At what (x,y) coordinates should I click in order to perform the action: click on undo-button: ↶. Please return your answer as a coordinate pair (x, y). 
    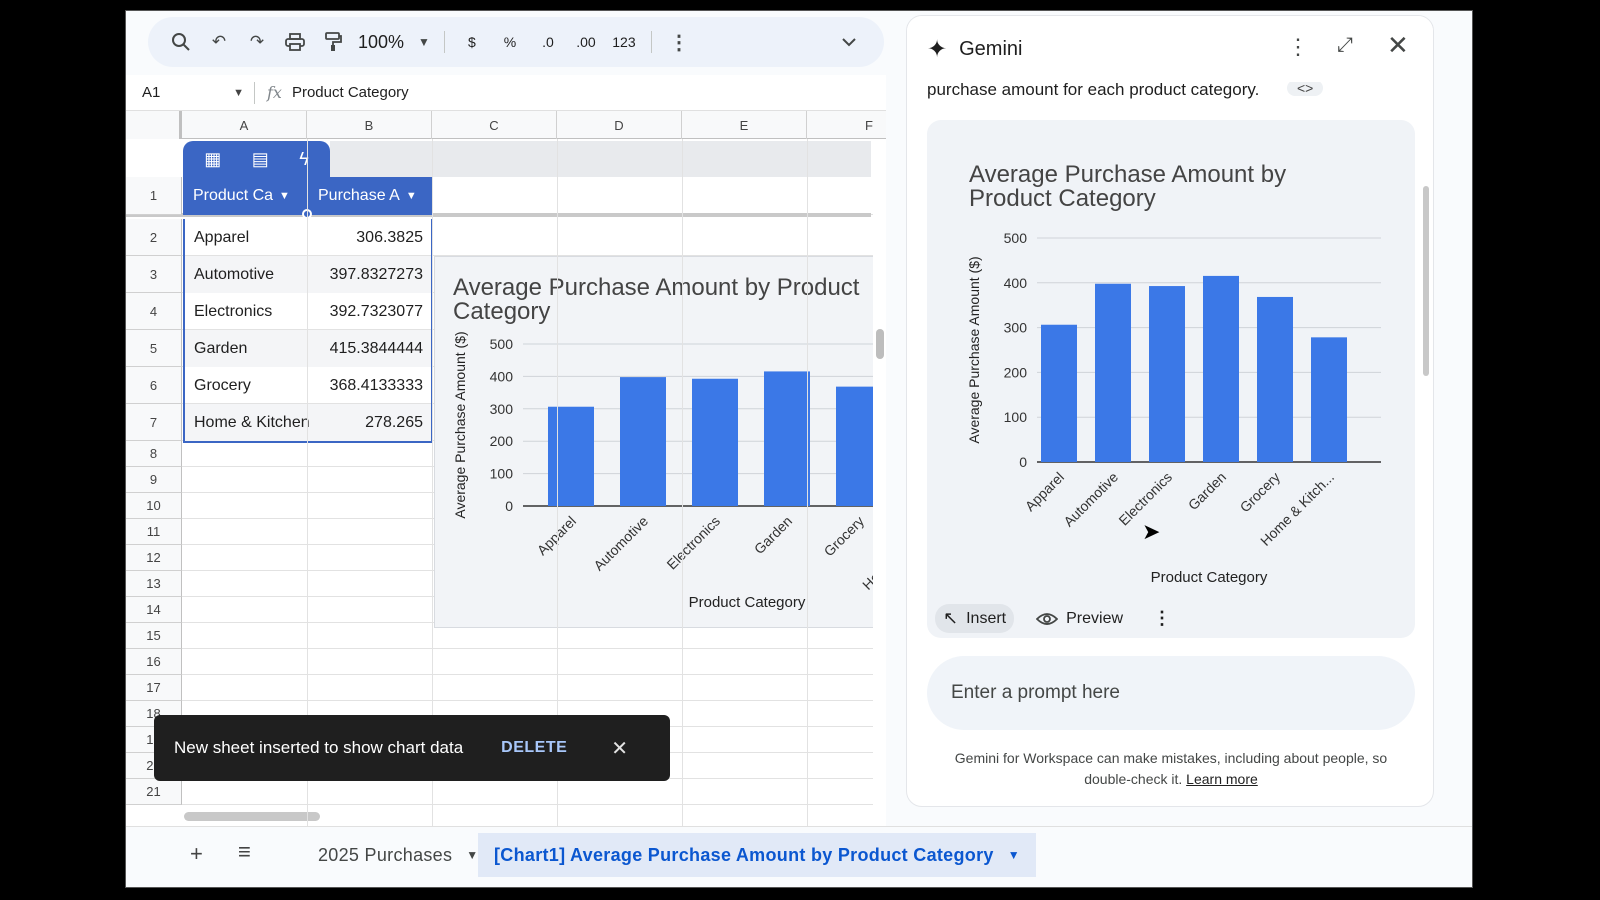
    Looking at the image, I should click on (219, 42).